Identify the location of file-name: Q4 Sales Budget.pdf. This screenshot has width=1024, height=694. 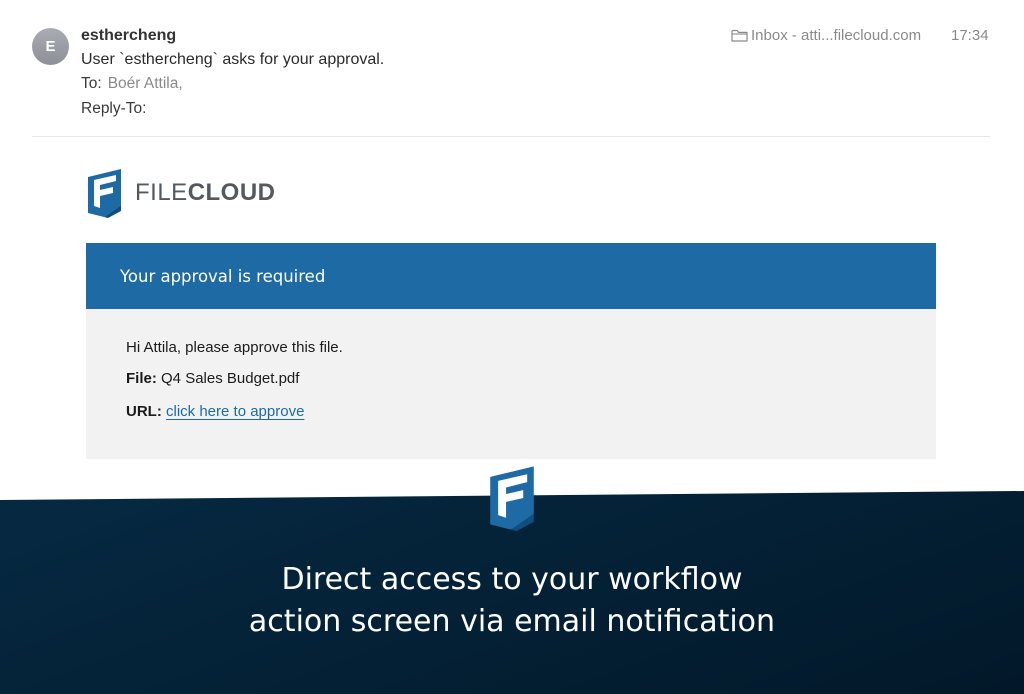
(230, 378).